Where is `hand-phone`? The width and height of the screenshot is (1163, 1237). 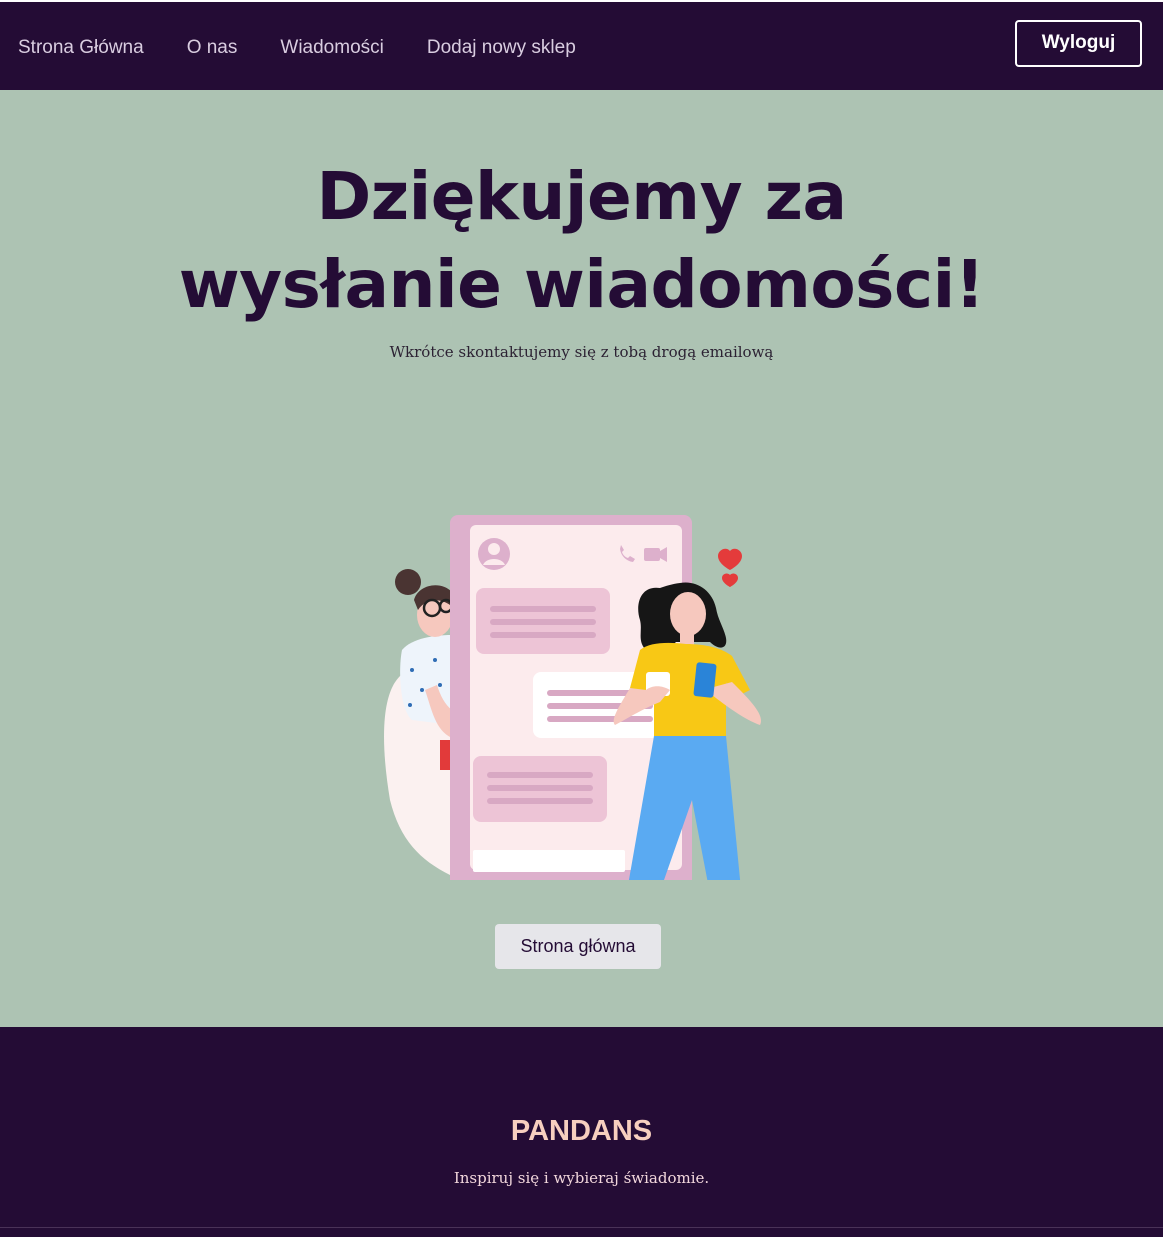
hand-phone is located at coordinates (705, 680).